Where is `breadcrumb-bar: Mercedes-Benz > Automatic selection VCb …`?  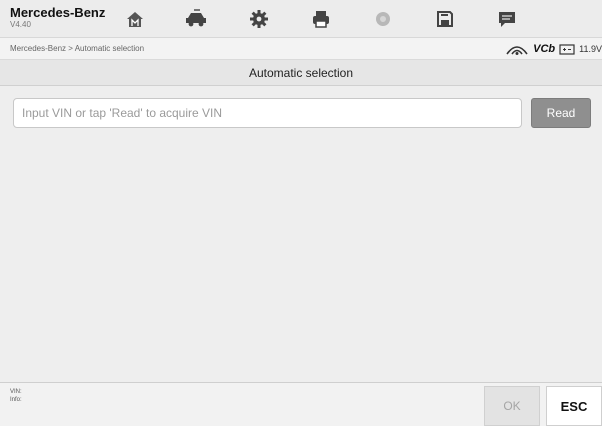 breadcrumb-bar: Mercedes-Benz > Automatic selection VCb … is located at coordinates (301, 49).